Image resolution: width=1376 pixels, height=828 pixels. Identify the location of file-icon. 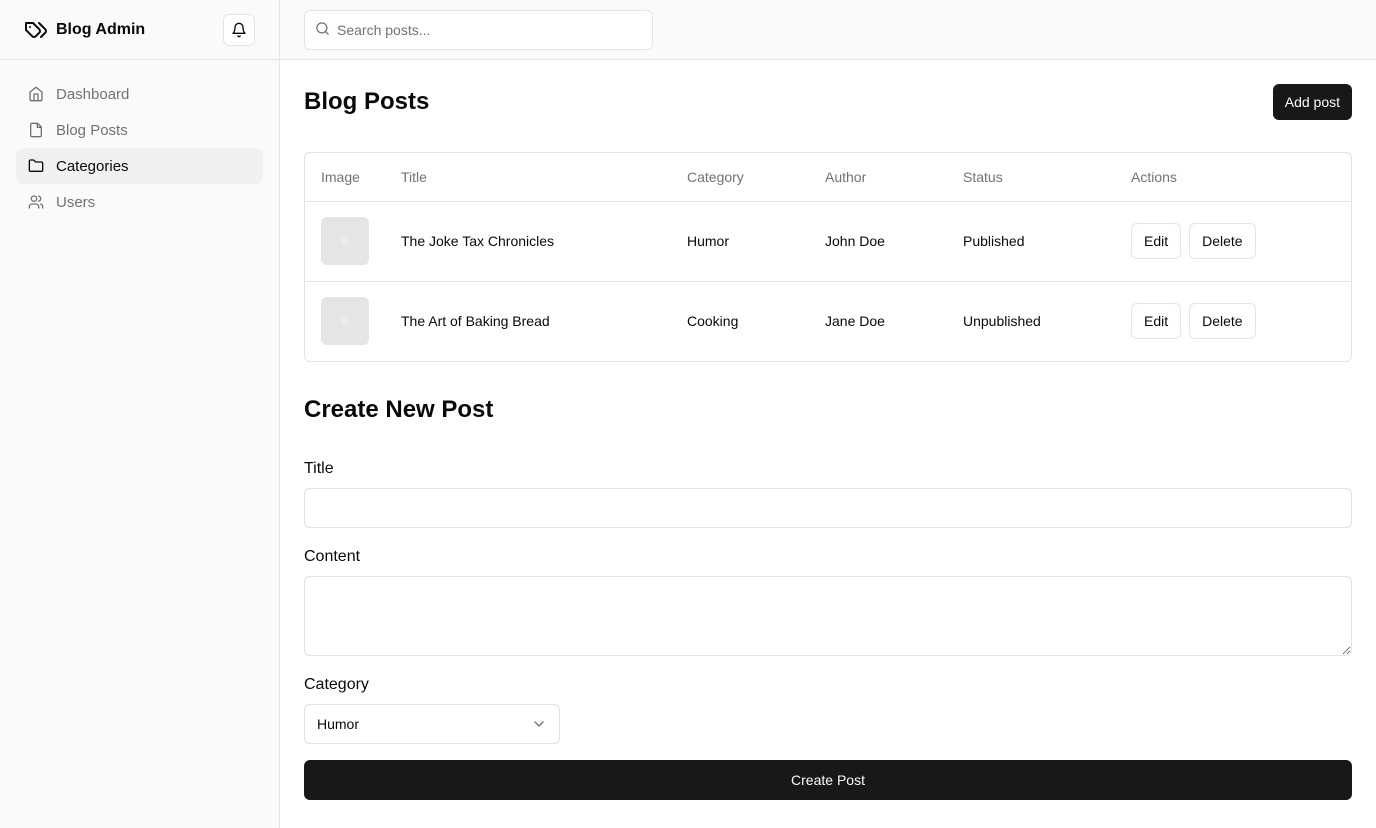
(36, 130).